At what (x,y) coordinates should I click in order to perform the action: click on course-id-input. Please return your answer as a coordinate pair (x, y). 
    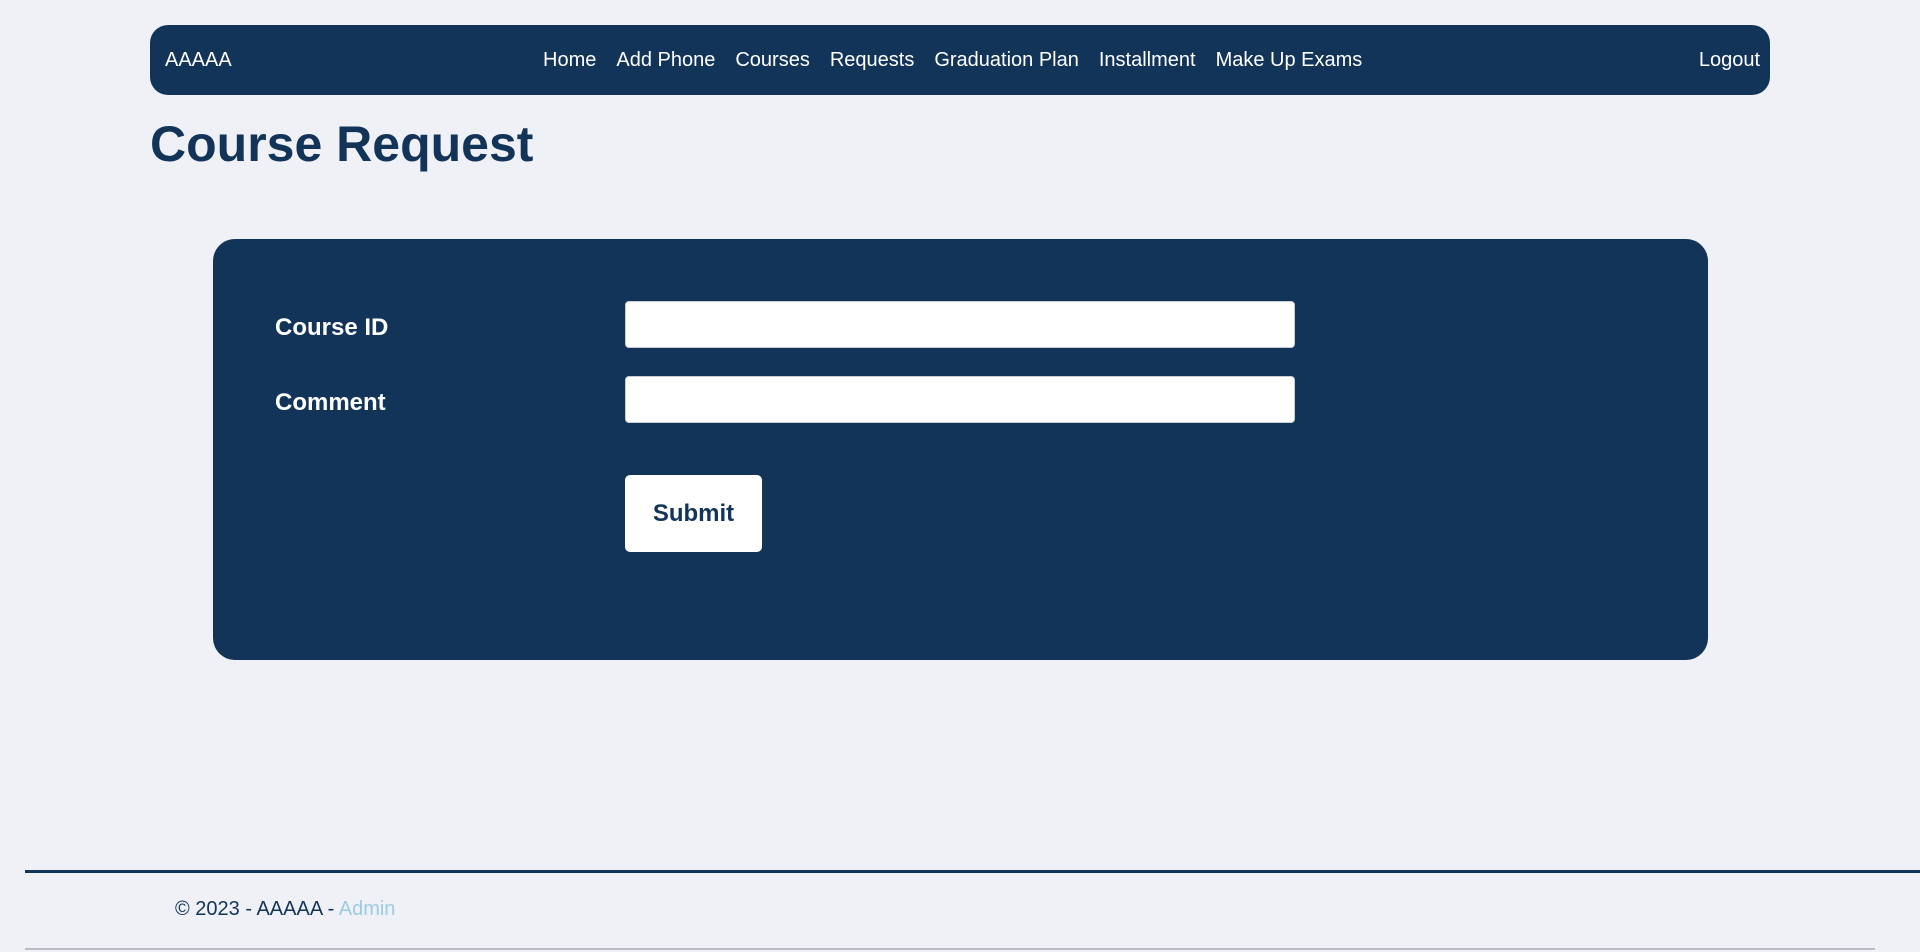
    Looking at the image, I should click on (960, 324).